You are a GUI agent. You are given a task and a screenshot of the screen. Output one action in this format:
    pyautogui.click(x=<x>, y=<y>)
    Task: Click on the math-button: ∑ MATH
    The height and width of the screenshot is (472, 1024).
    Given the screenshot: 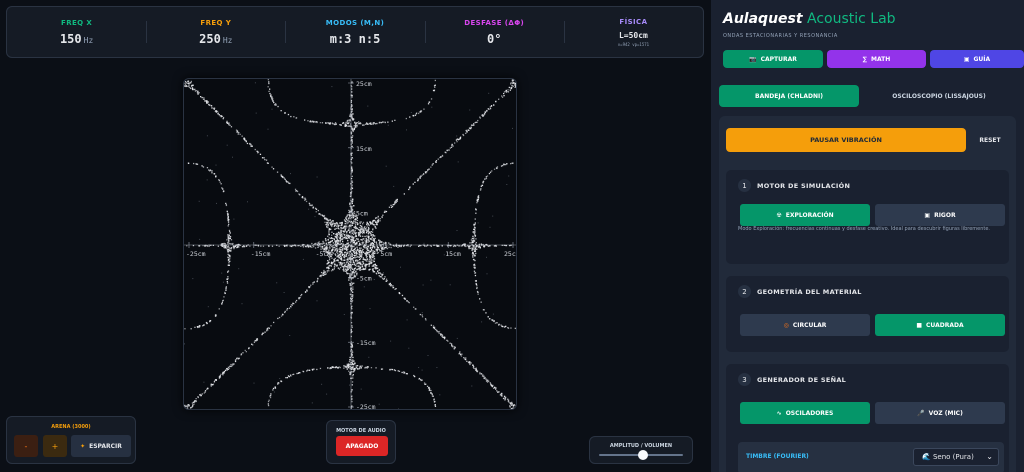 What is the action you would take?
    pyautogui.click(x=876, y=59)
    